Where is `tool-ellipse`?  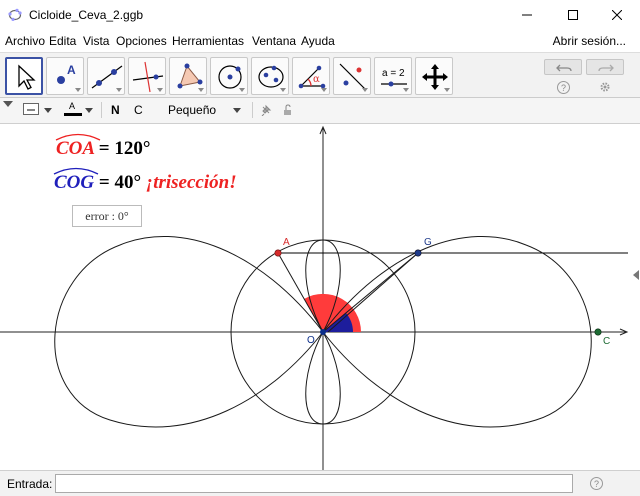
tool-ellipse is located at coordinates (270, 76).